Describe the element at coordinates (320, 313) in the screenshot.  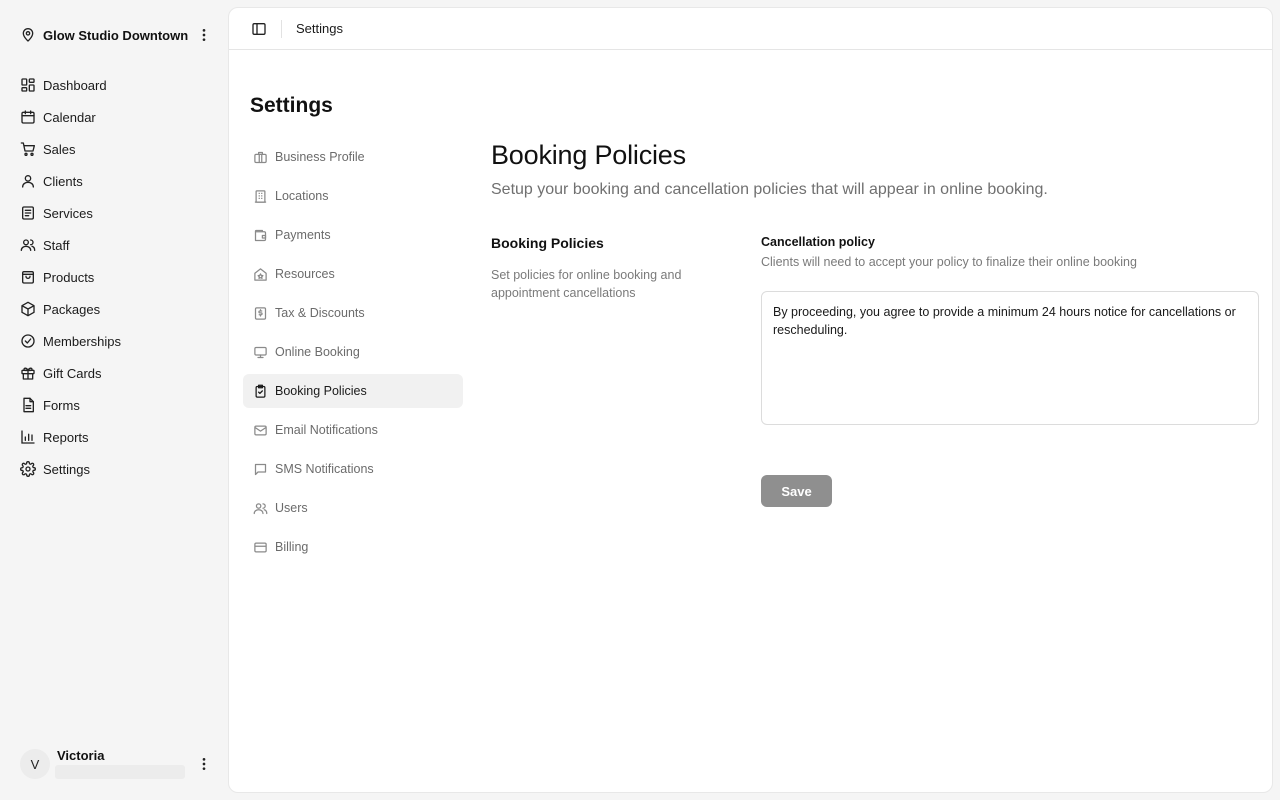
I see `settings-item-label: Tax & Discounts` at that location.